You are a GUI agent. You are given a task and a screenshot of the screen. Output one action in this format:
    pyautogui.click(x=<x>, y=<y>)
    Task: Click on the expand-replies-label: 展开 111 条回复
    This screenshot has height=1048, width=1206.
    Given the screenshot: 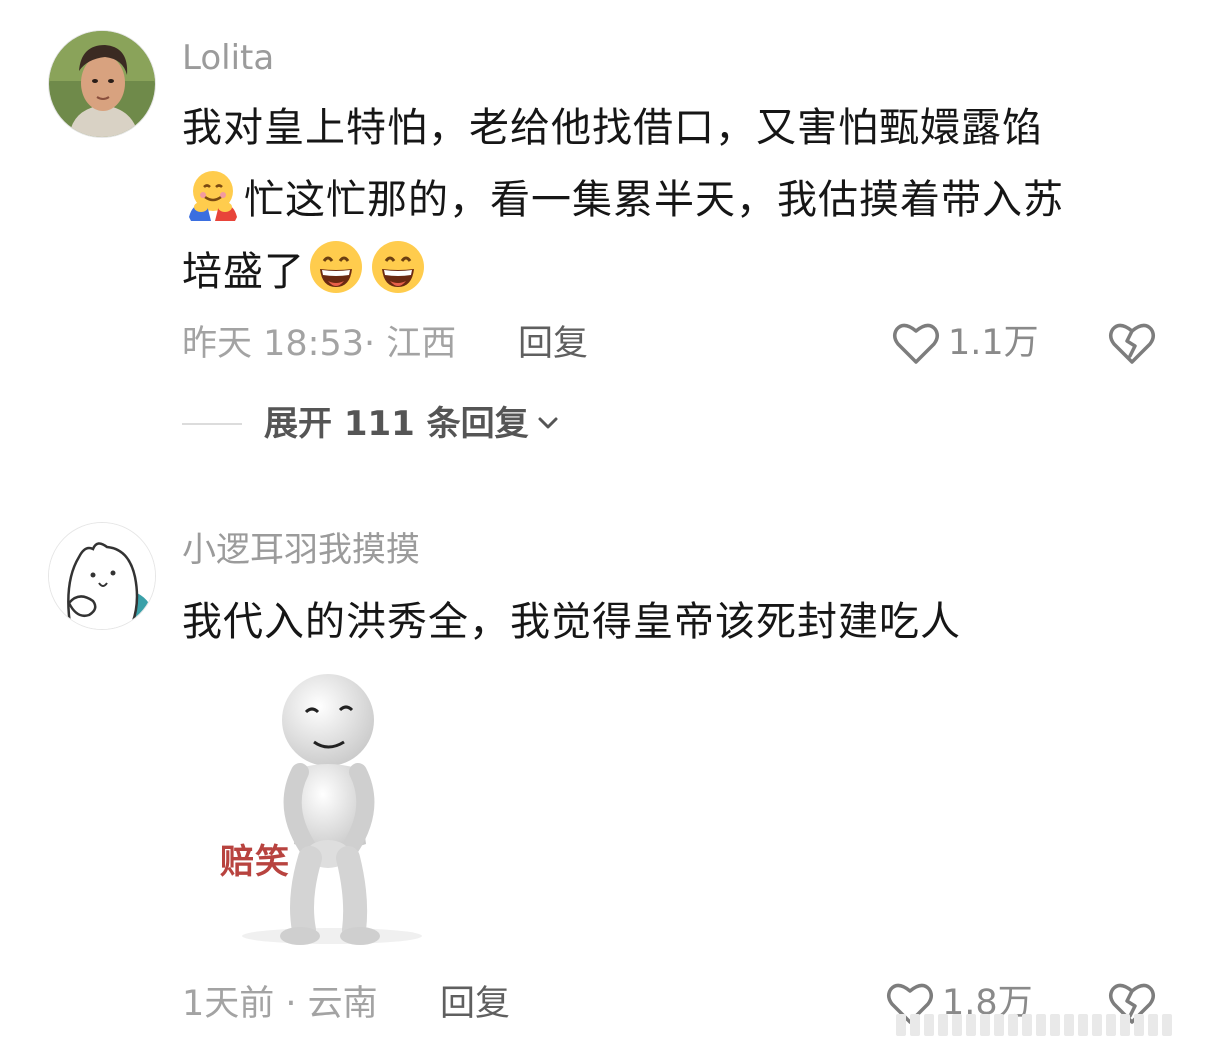 What is the action you would take?
    pyautogui.click(x=396, y=424)
    